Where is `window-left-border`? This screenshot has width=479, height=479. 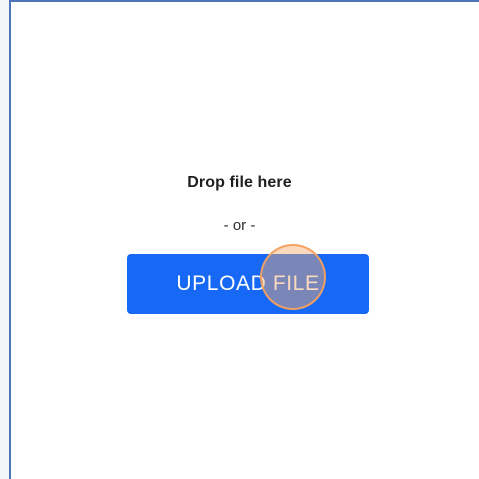
window-left-border is located at coordinates (5, 239).